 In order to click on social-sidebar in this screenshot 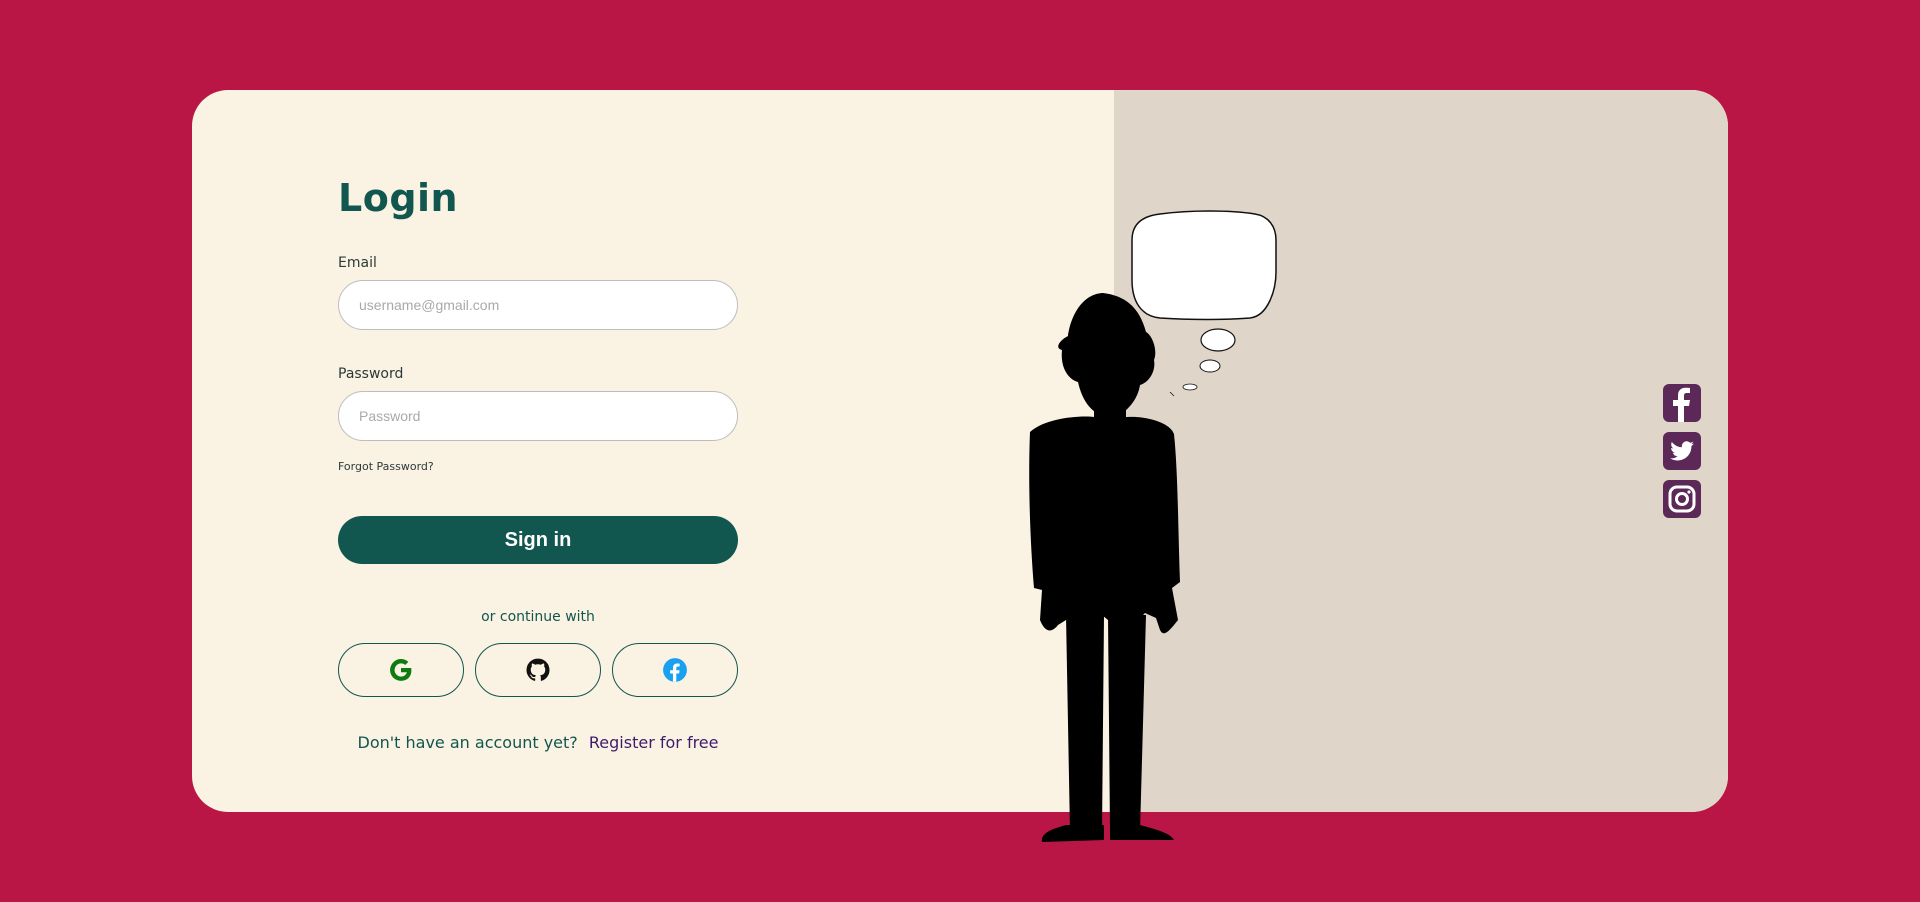, I will do `click(1682, 456)`.